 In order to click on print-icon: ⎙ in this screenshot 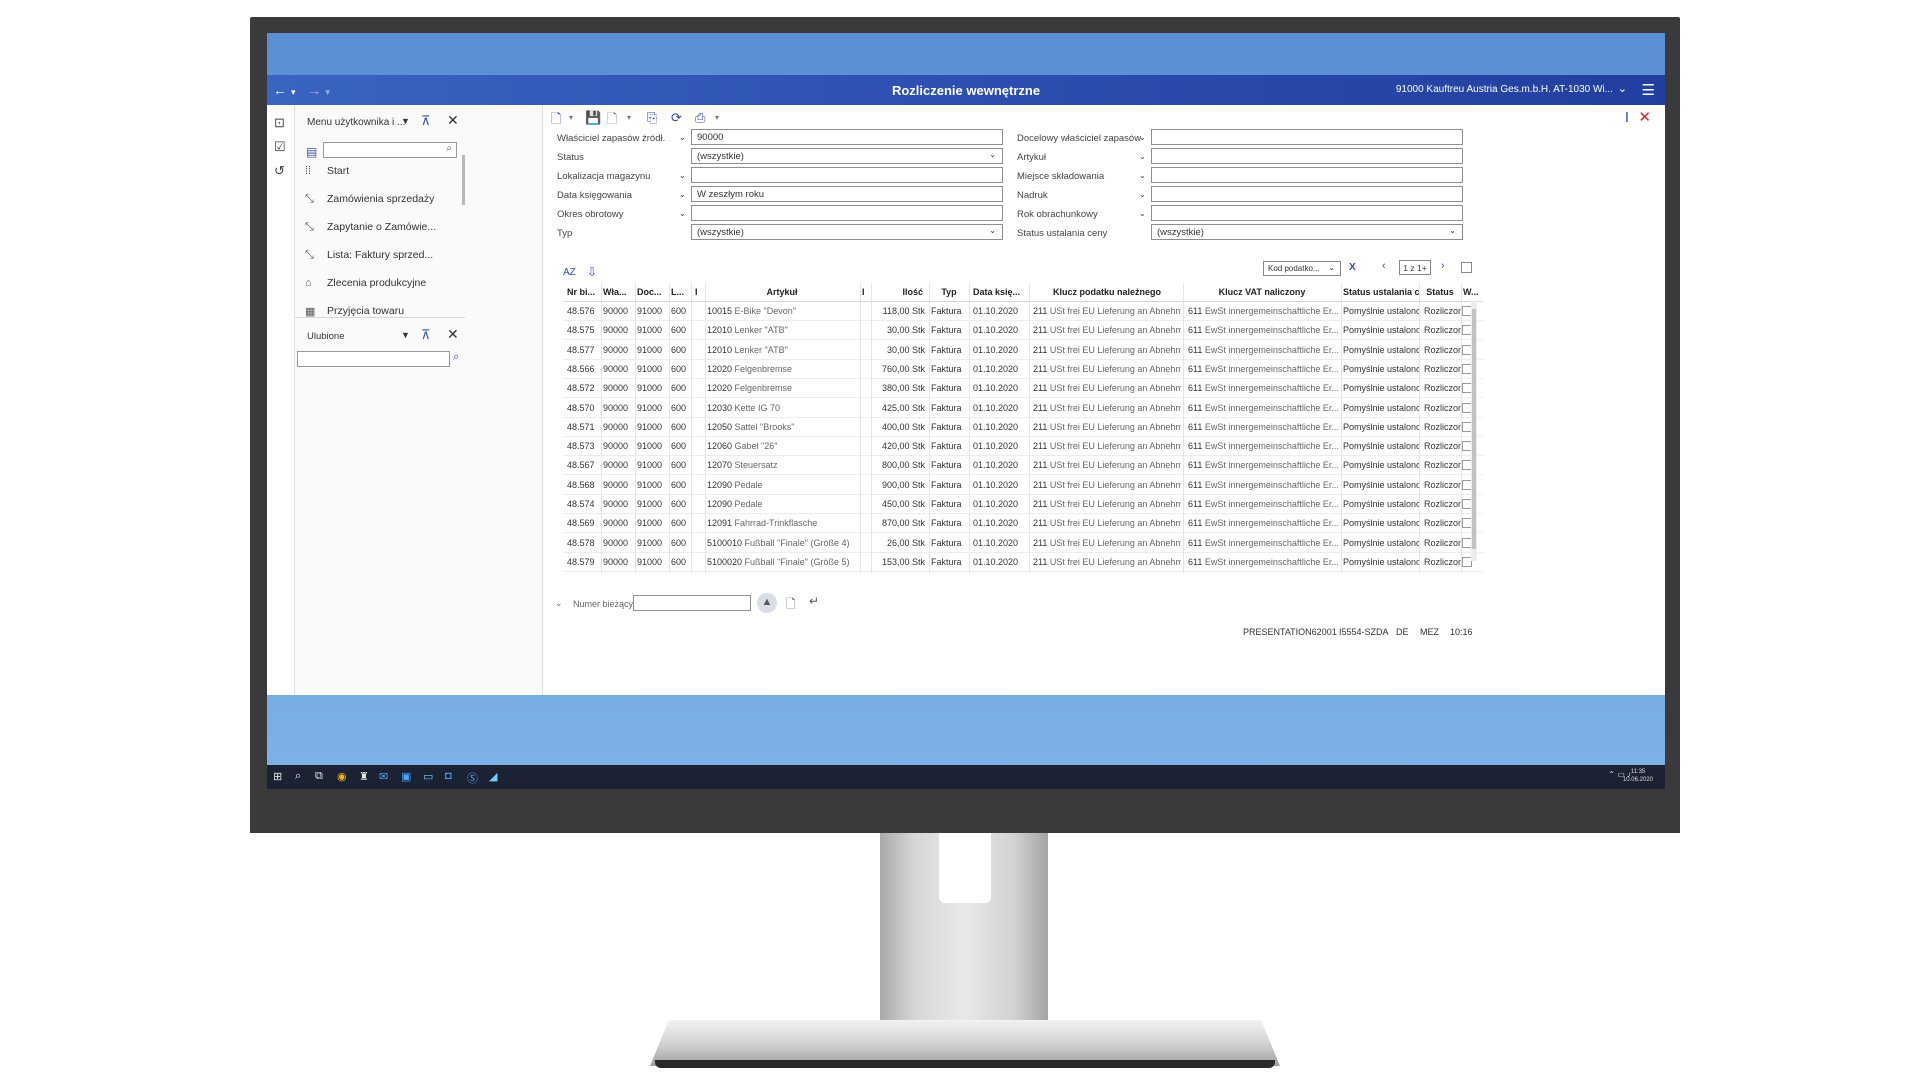, I will do `click(700, 118)`.